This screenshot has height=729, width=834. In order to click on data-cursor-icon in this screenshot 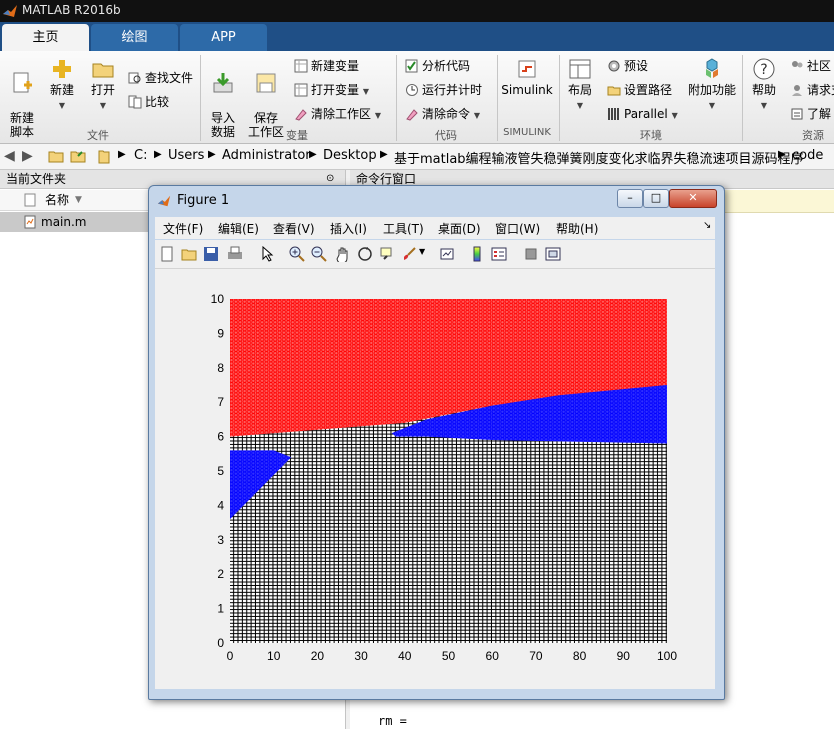, I will do `click(387, 254)`.